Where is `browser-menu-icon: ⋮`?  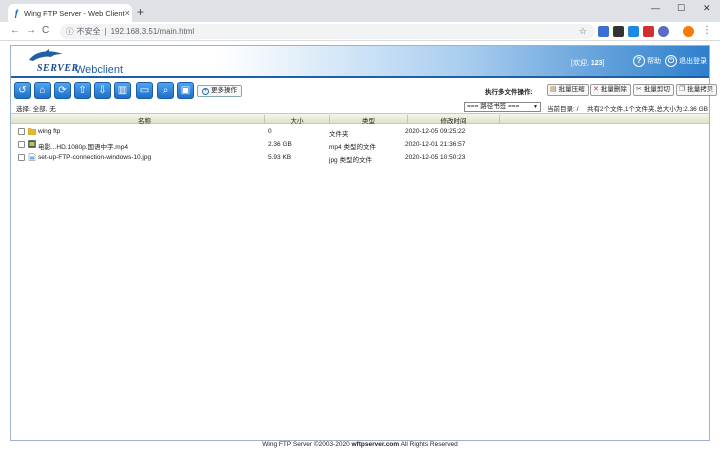 browser-menu-icon: ⋮ is located at coordinates (707, 31).